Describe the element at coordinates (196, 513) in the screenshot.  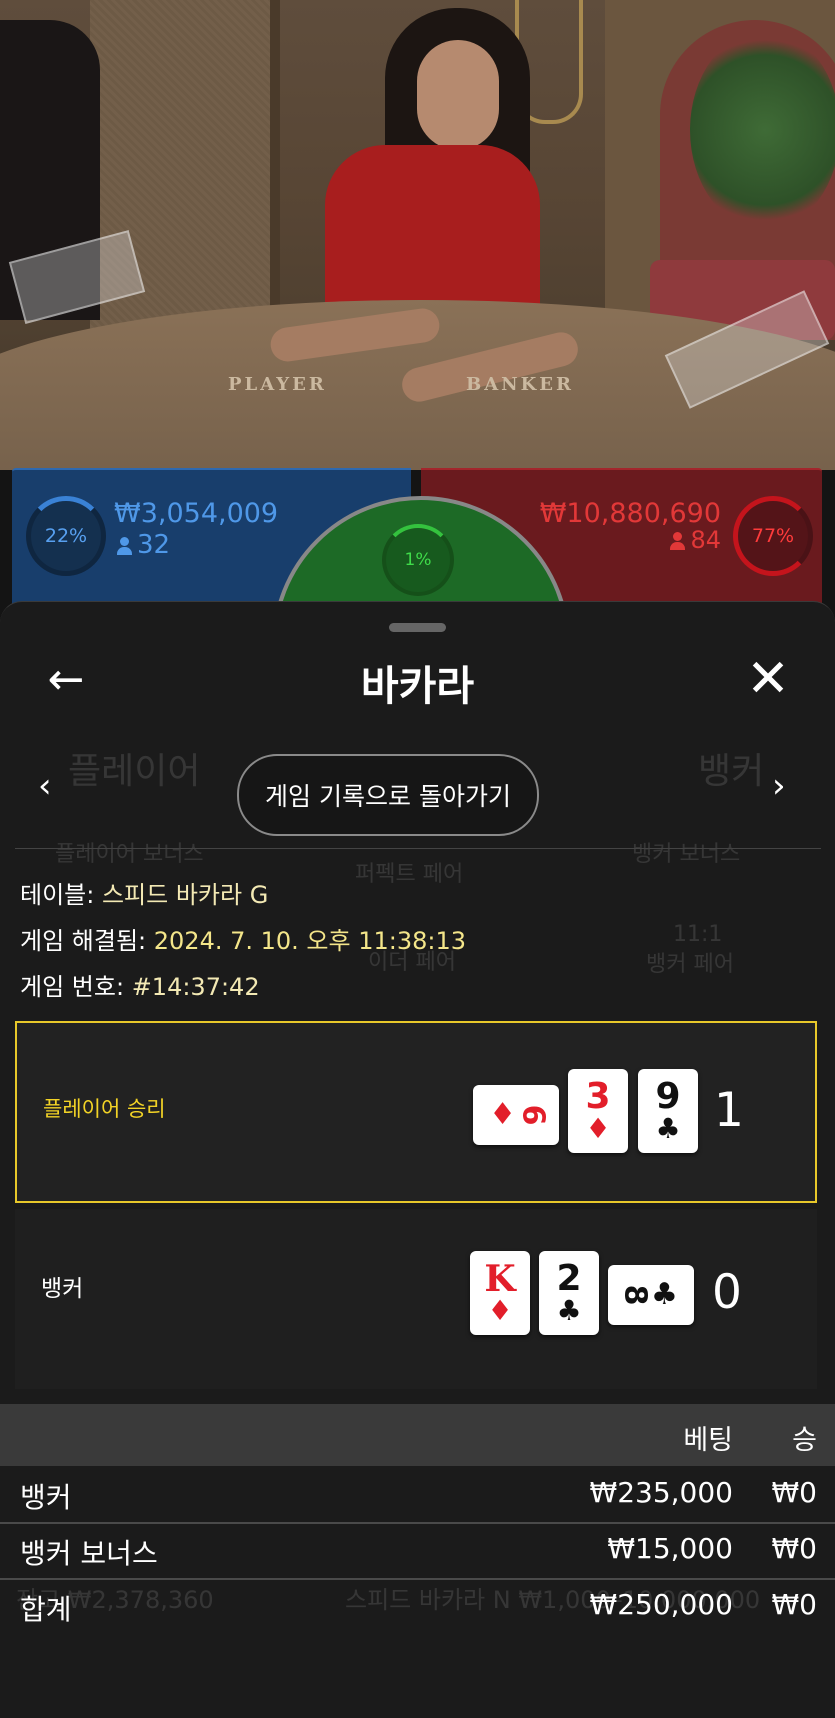
I see `player-total-amount: ₩3,054,009` at that location.